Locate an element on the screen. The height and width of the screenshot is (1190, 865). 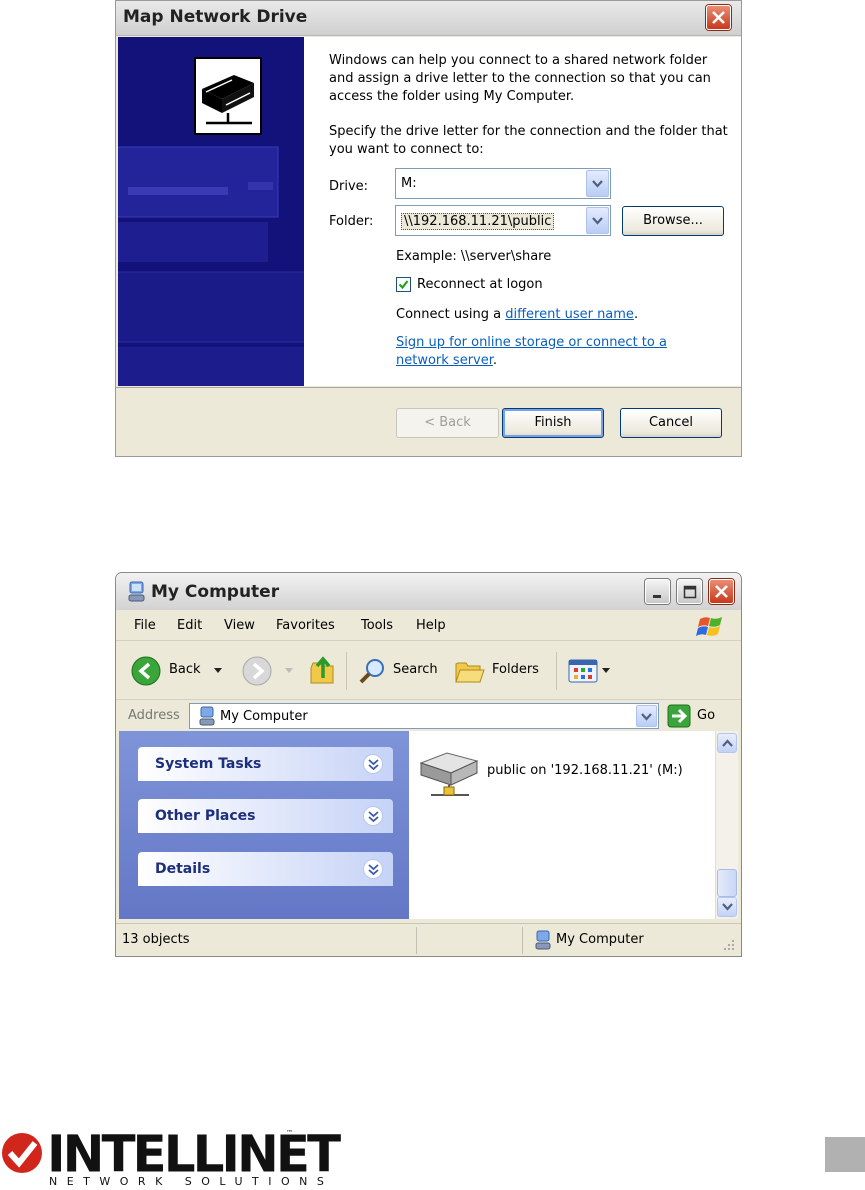
intellinet-logo: INTELLINET ™ NETWORK SOLUTIONS is located at coordinates (170, 1157).